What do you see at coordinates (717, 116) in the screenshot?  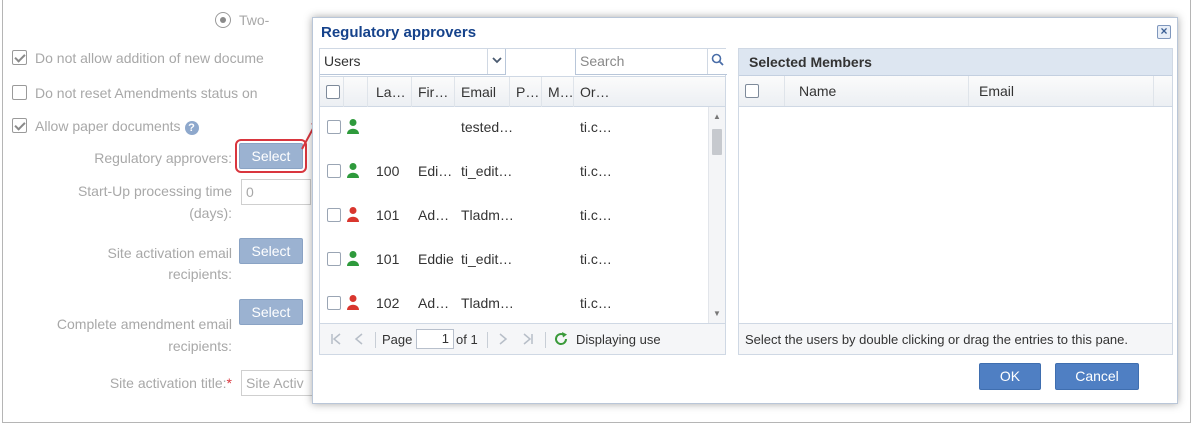 I see `scroll-up-icon: ▲` at bounding box center [717, 116].